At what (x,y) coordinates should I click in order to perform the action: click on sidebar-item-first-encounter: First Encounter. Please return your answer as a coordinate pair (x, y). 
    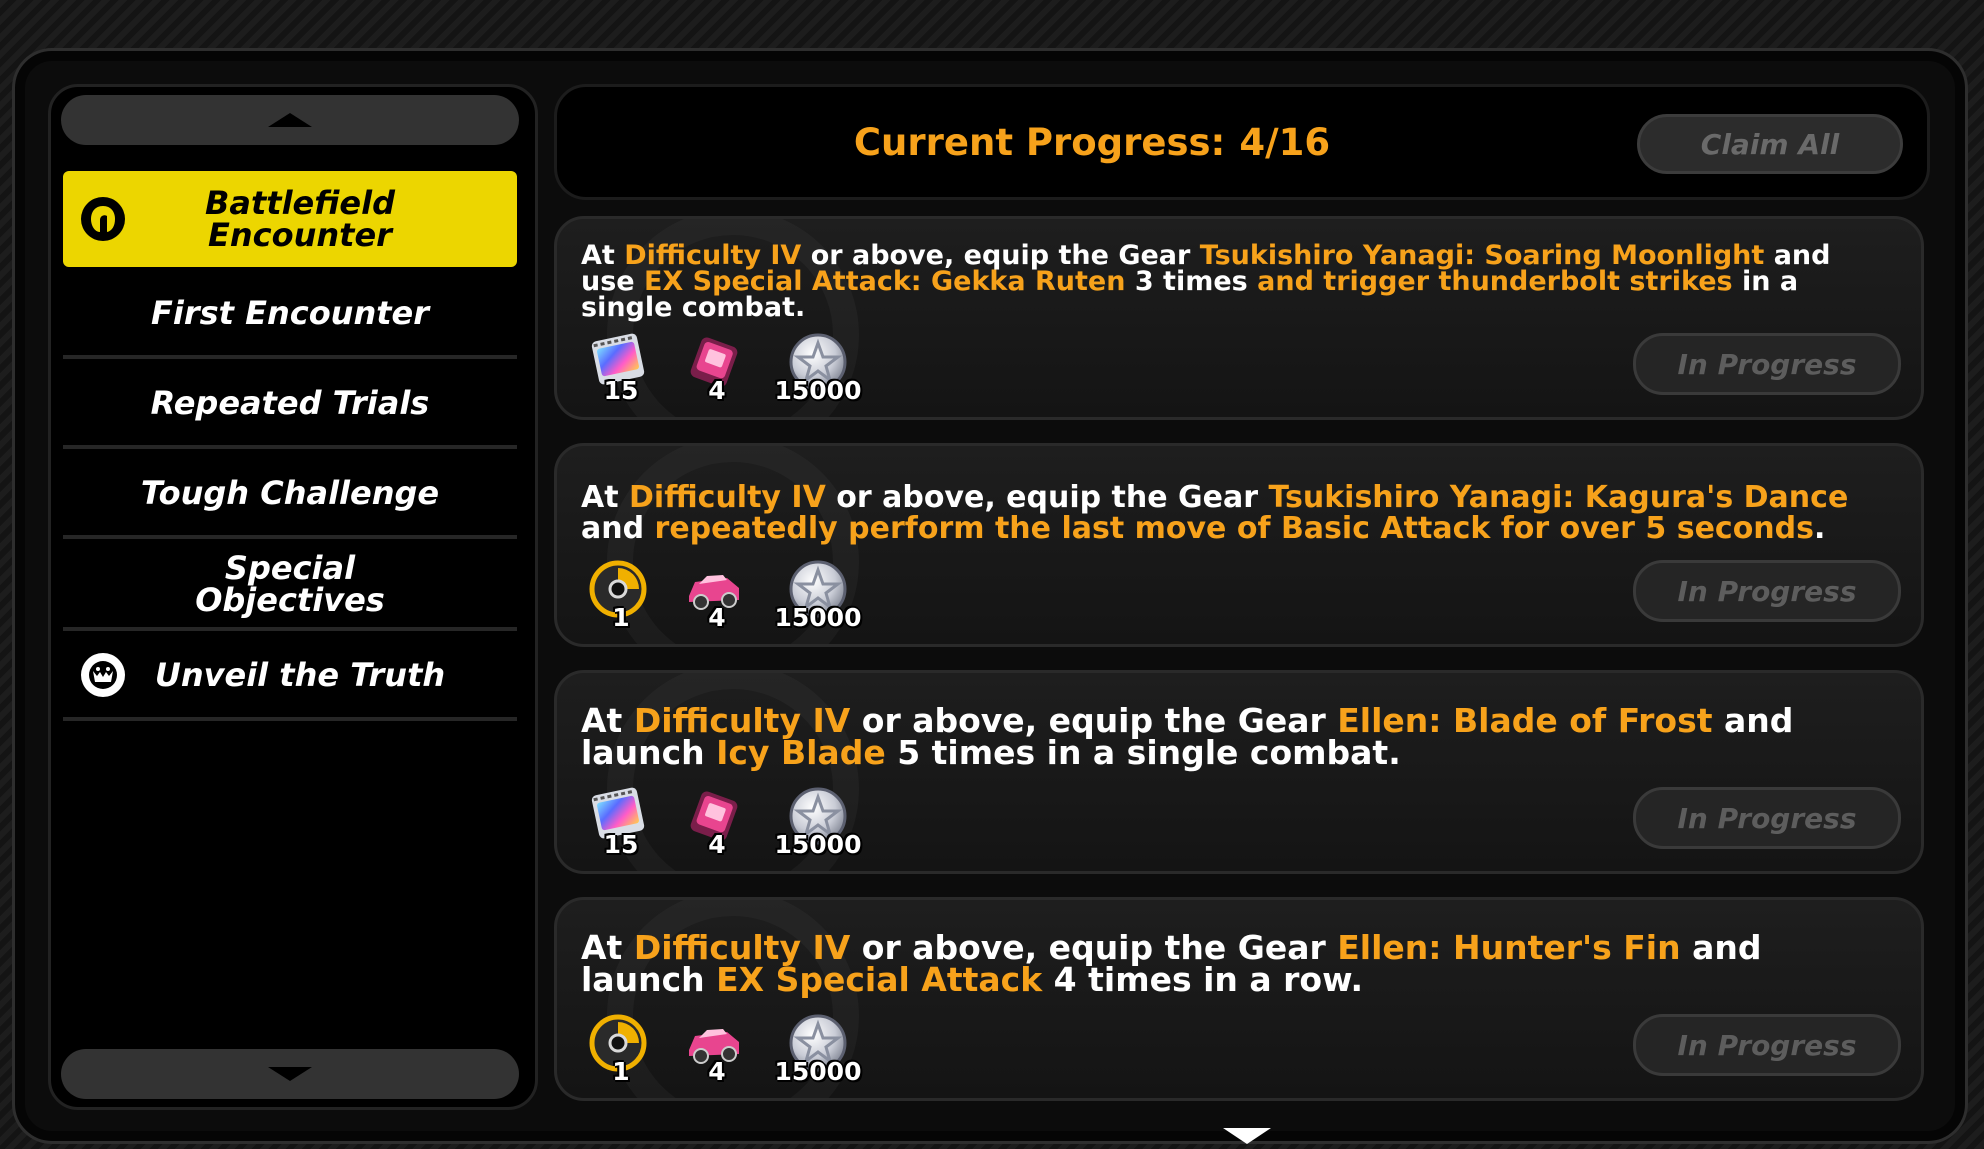
    Looking at the image, I should click on (290, 315).